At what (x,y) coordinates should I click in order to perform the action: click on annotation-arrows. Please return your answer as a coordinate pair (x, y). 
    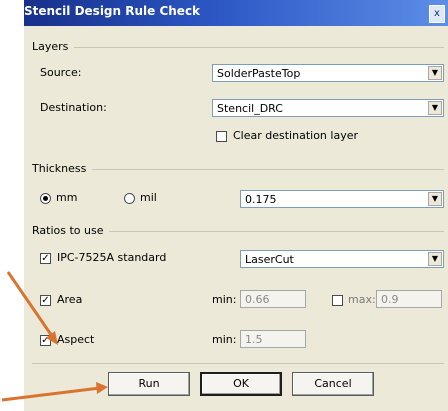
    Looking at the image, I should click on (54, 336).